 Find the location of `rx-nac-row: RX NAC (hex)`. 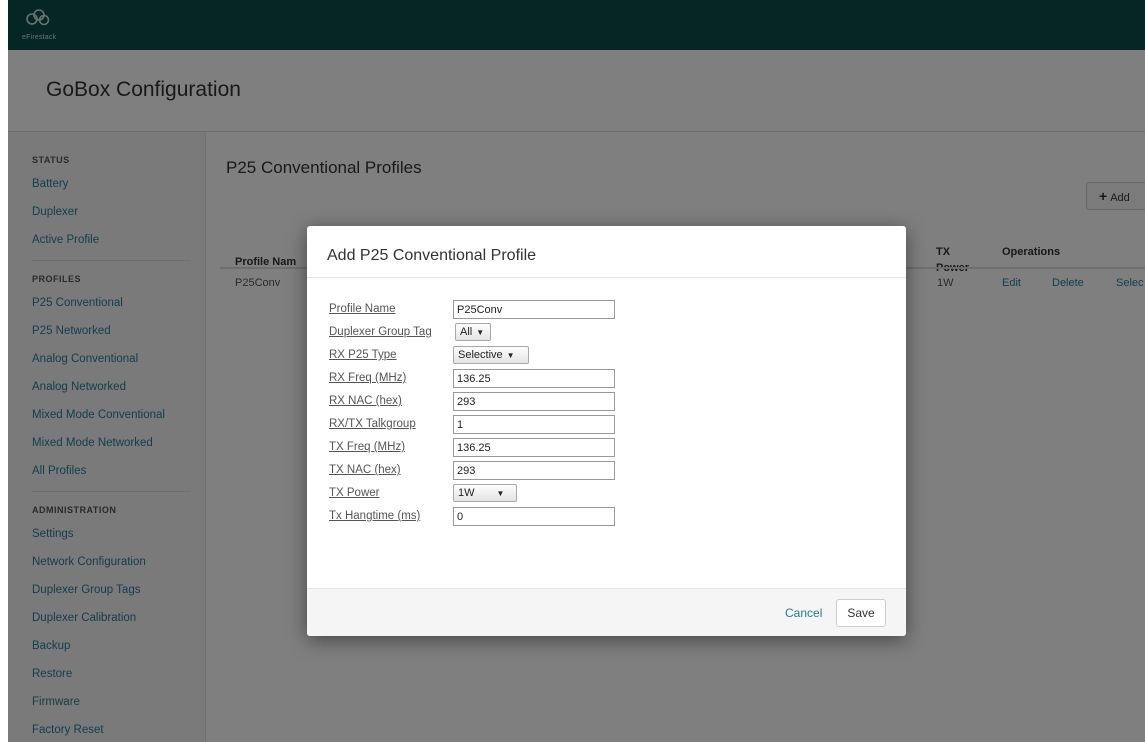

rx-nac-row: RX NAC (hex) is located at coordinates (479, 402).